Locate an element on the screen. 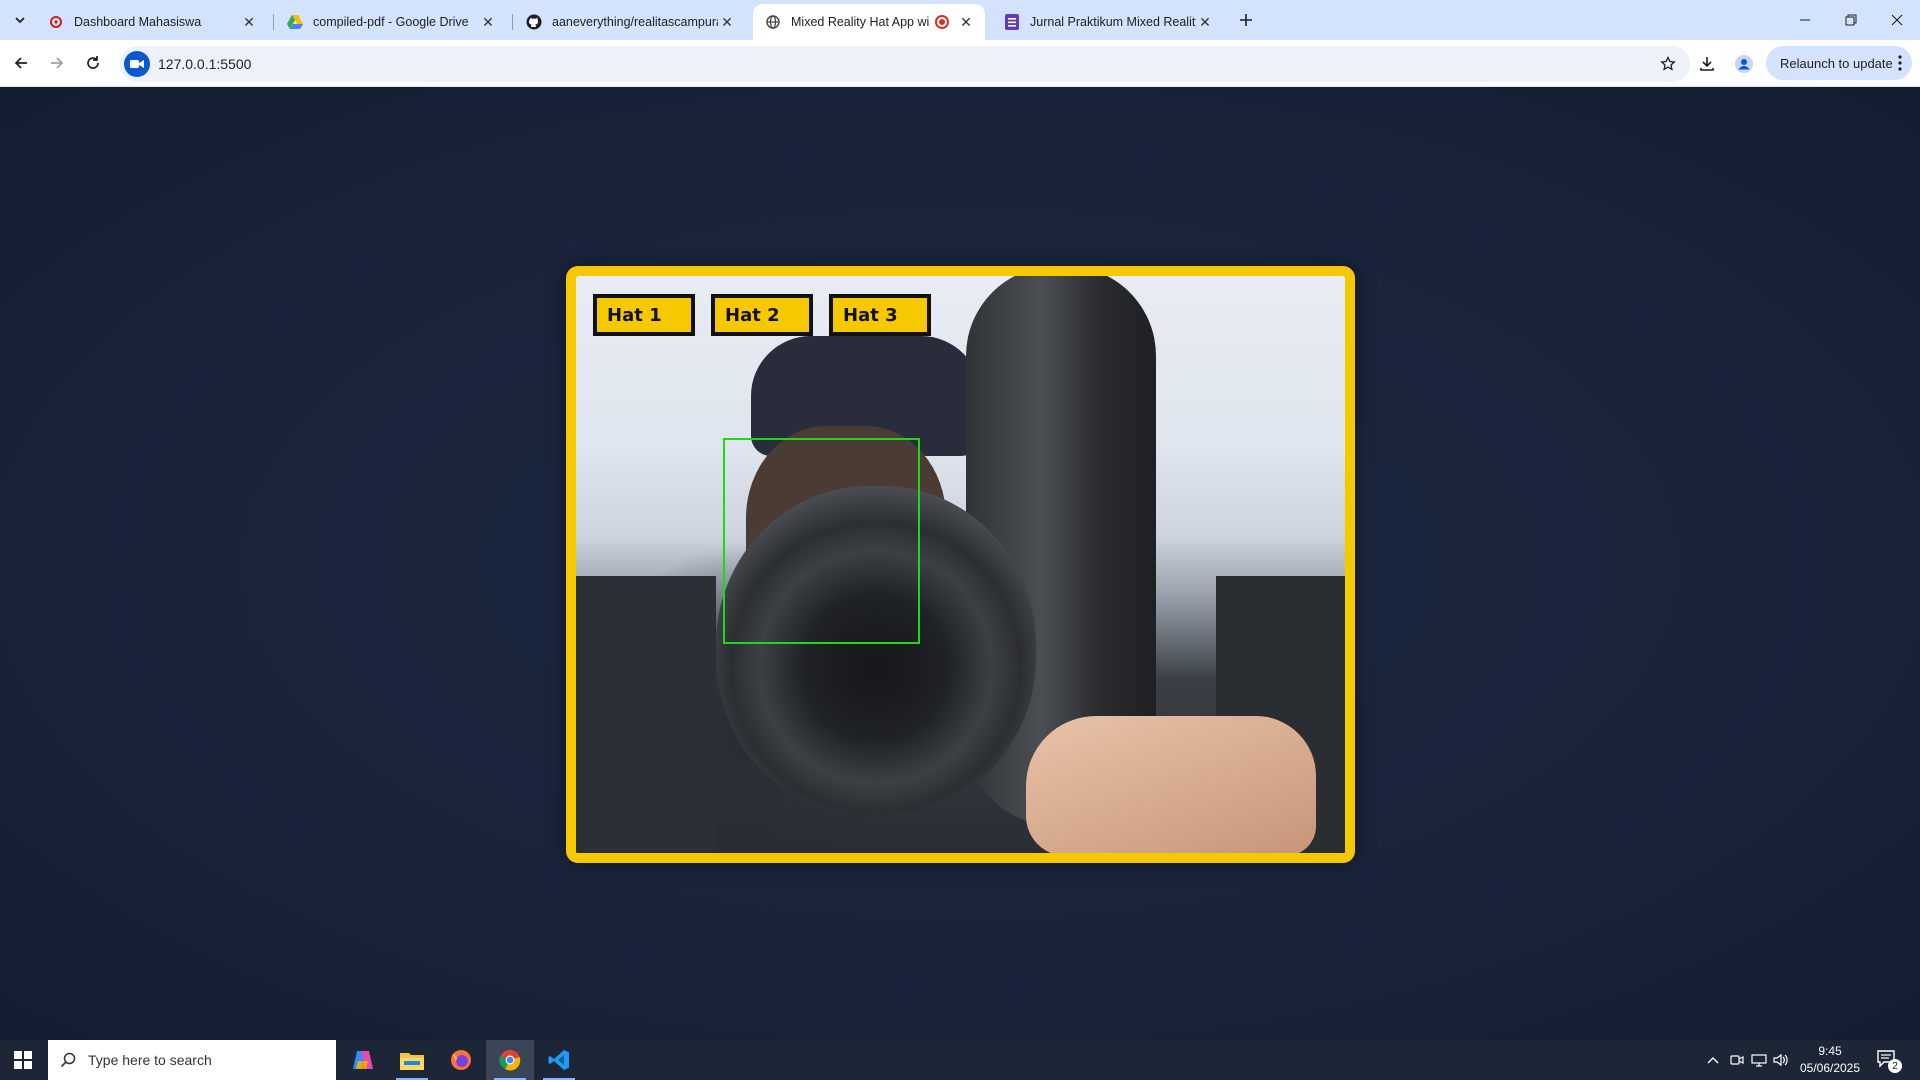 The height and width of the screenshot is (1080, 1920). close-icon is located at coordinates (1897, 20).